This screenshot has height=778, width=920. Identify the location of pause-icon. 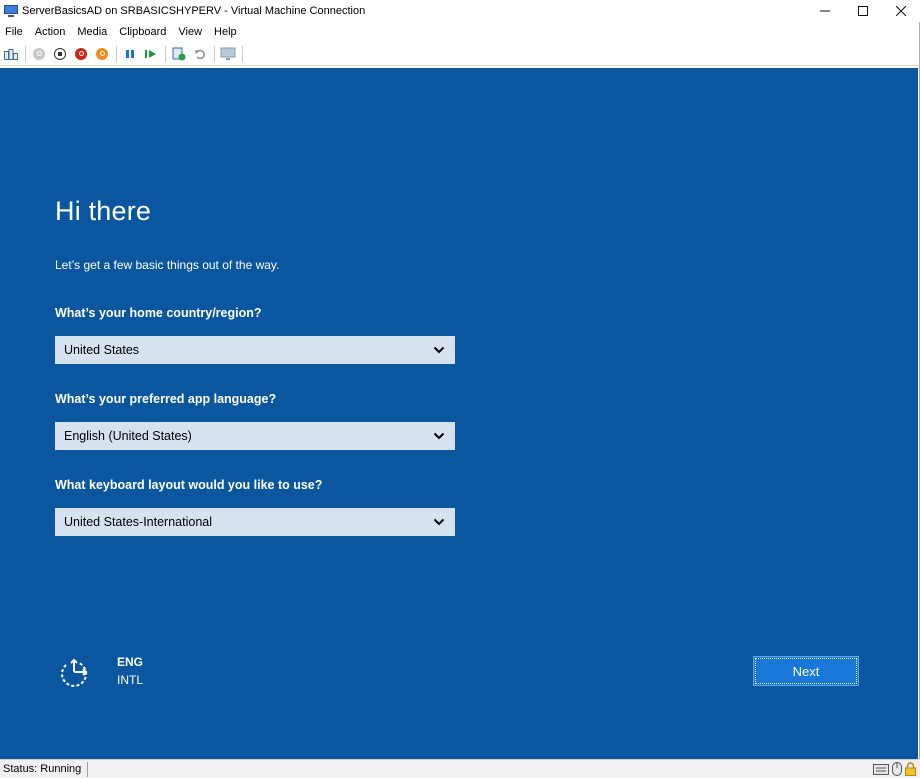
(130, 53).